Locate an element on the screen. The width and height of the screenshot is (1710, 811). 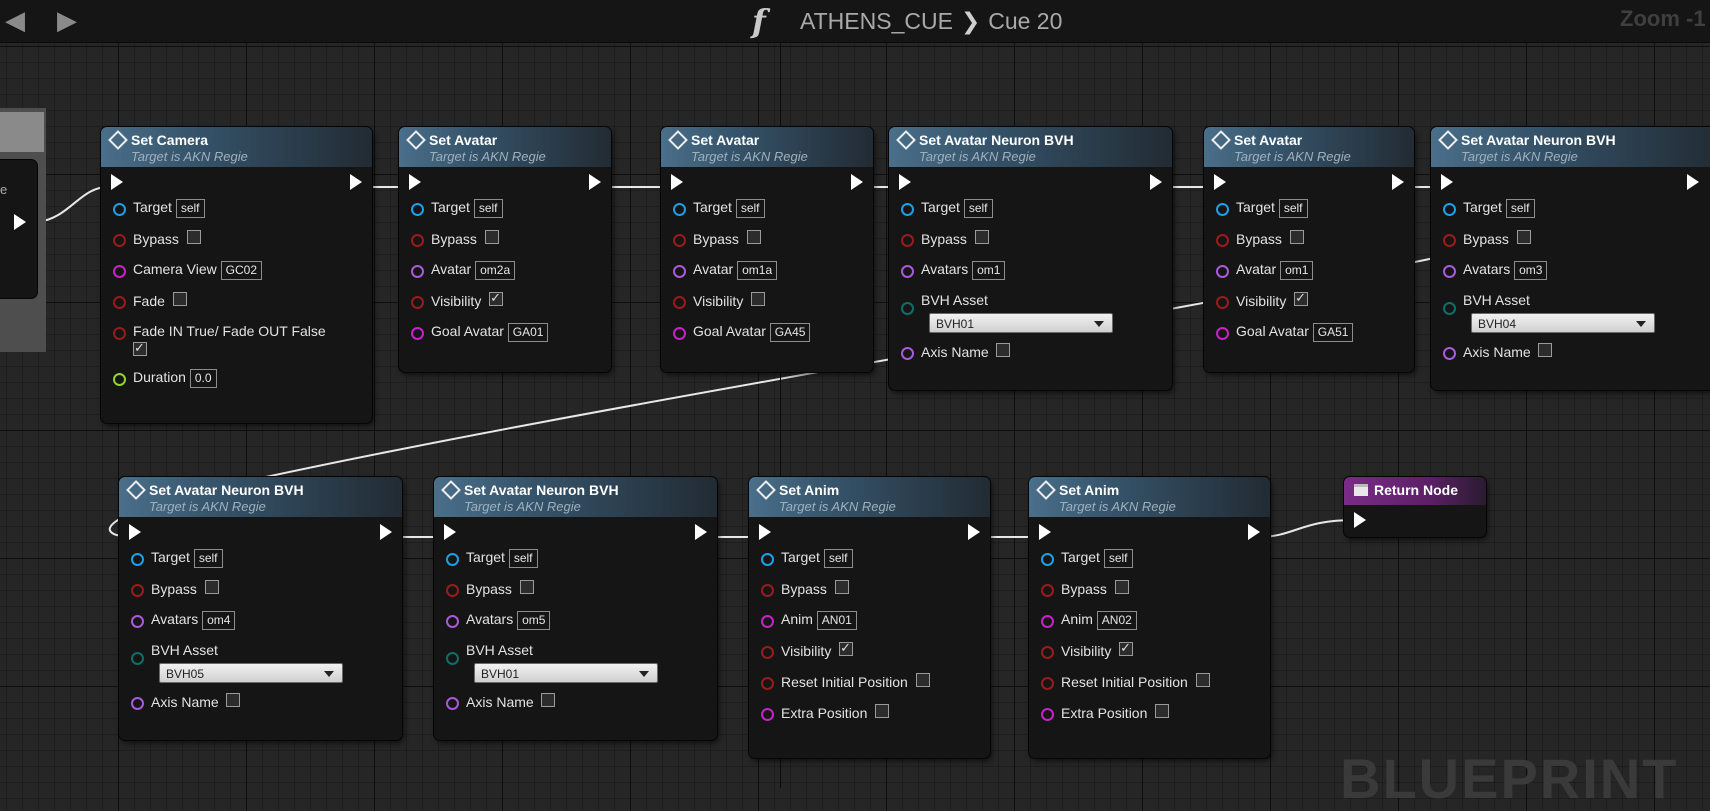
duration-field: 0.0 is located at coordinates (203, 378).